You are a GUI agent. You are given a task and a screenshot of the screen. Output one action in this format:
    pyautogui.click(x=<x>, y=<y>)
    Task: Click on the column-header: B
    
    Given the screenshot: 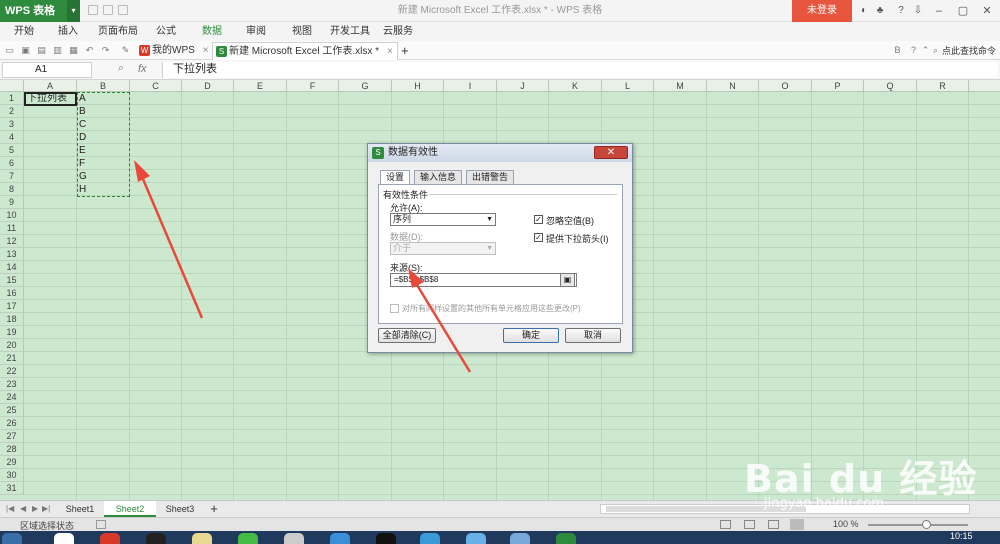 What is the action you would take?
    pyautogui.click(x=103, y=86)
    